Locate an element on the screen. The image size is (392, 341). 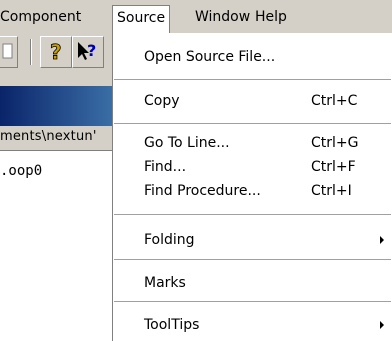
menu-window-label: Window is located at coordinates (223, 17).